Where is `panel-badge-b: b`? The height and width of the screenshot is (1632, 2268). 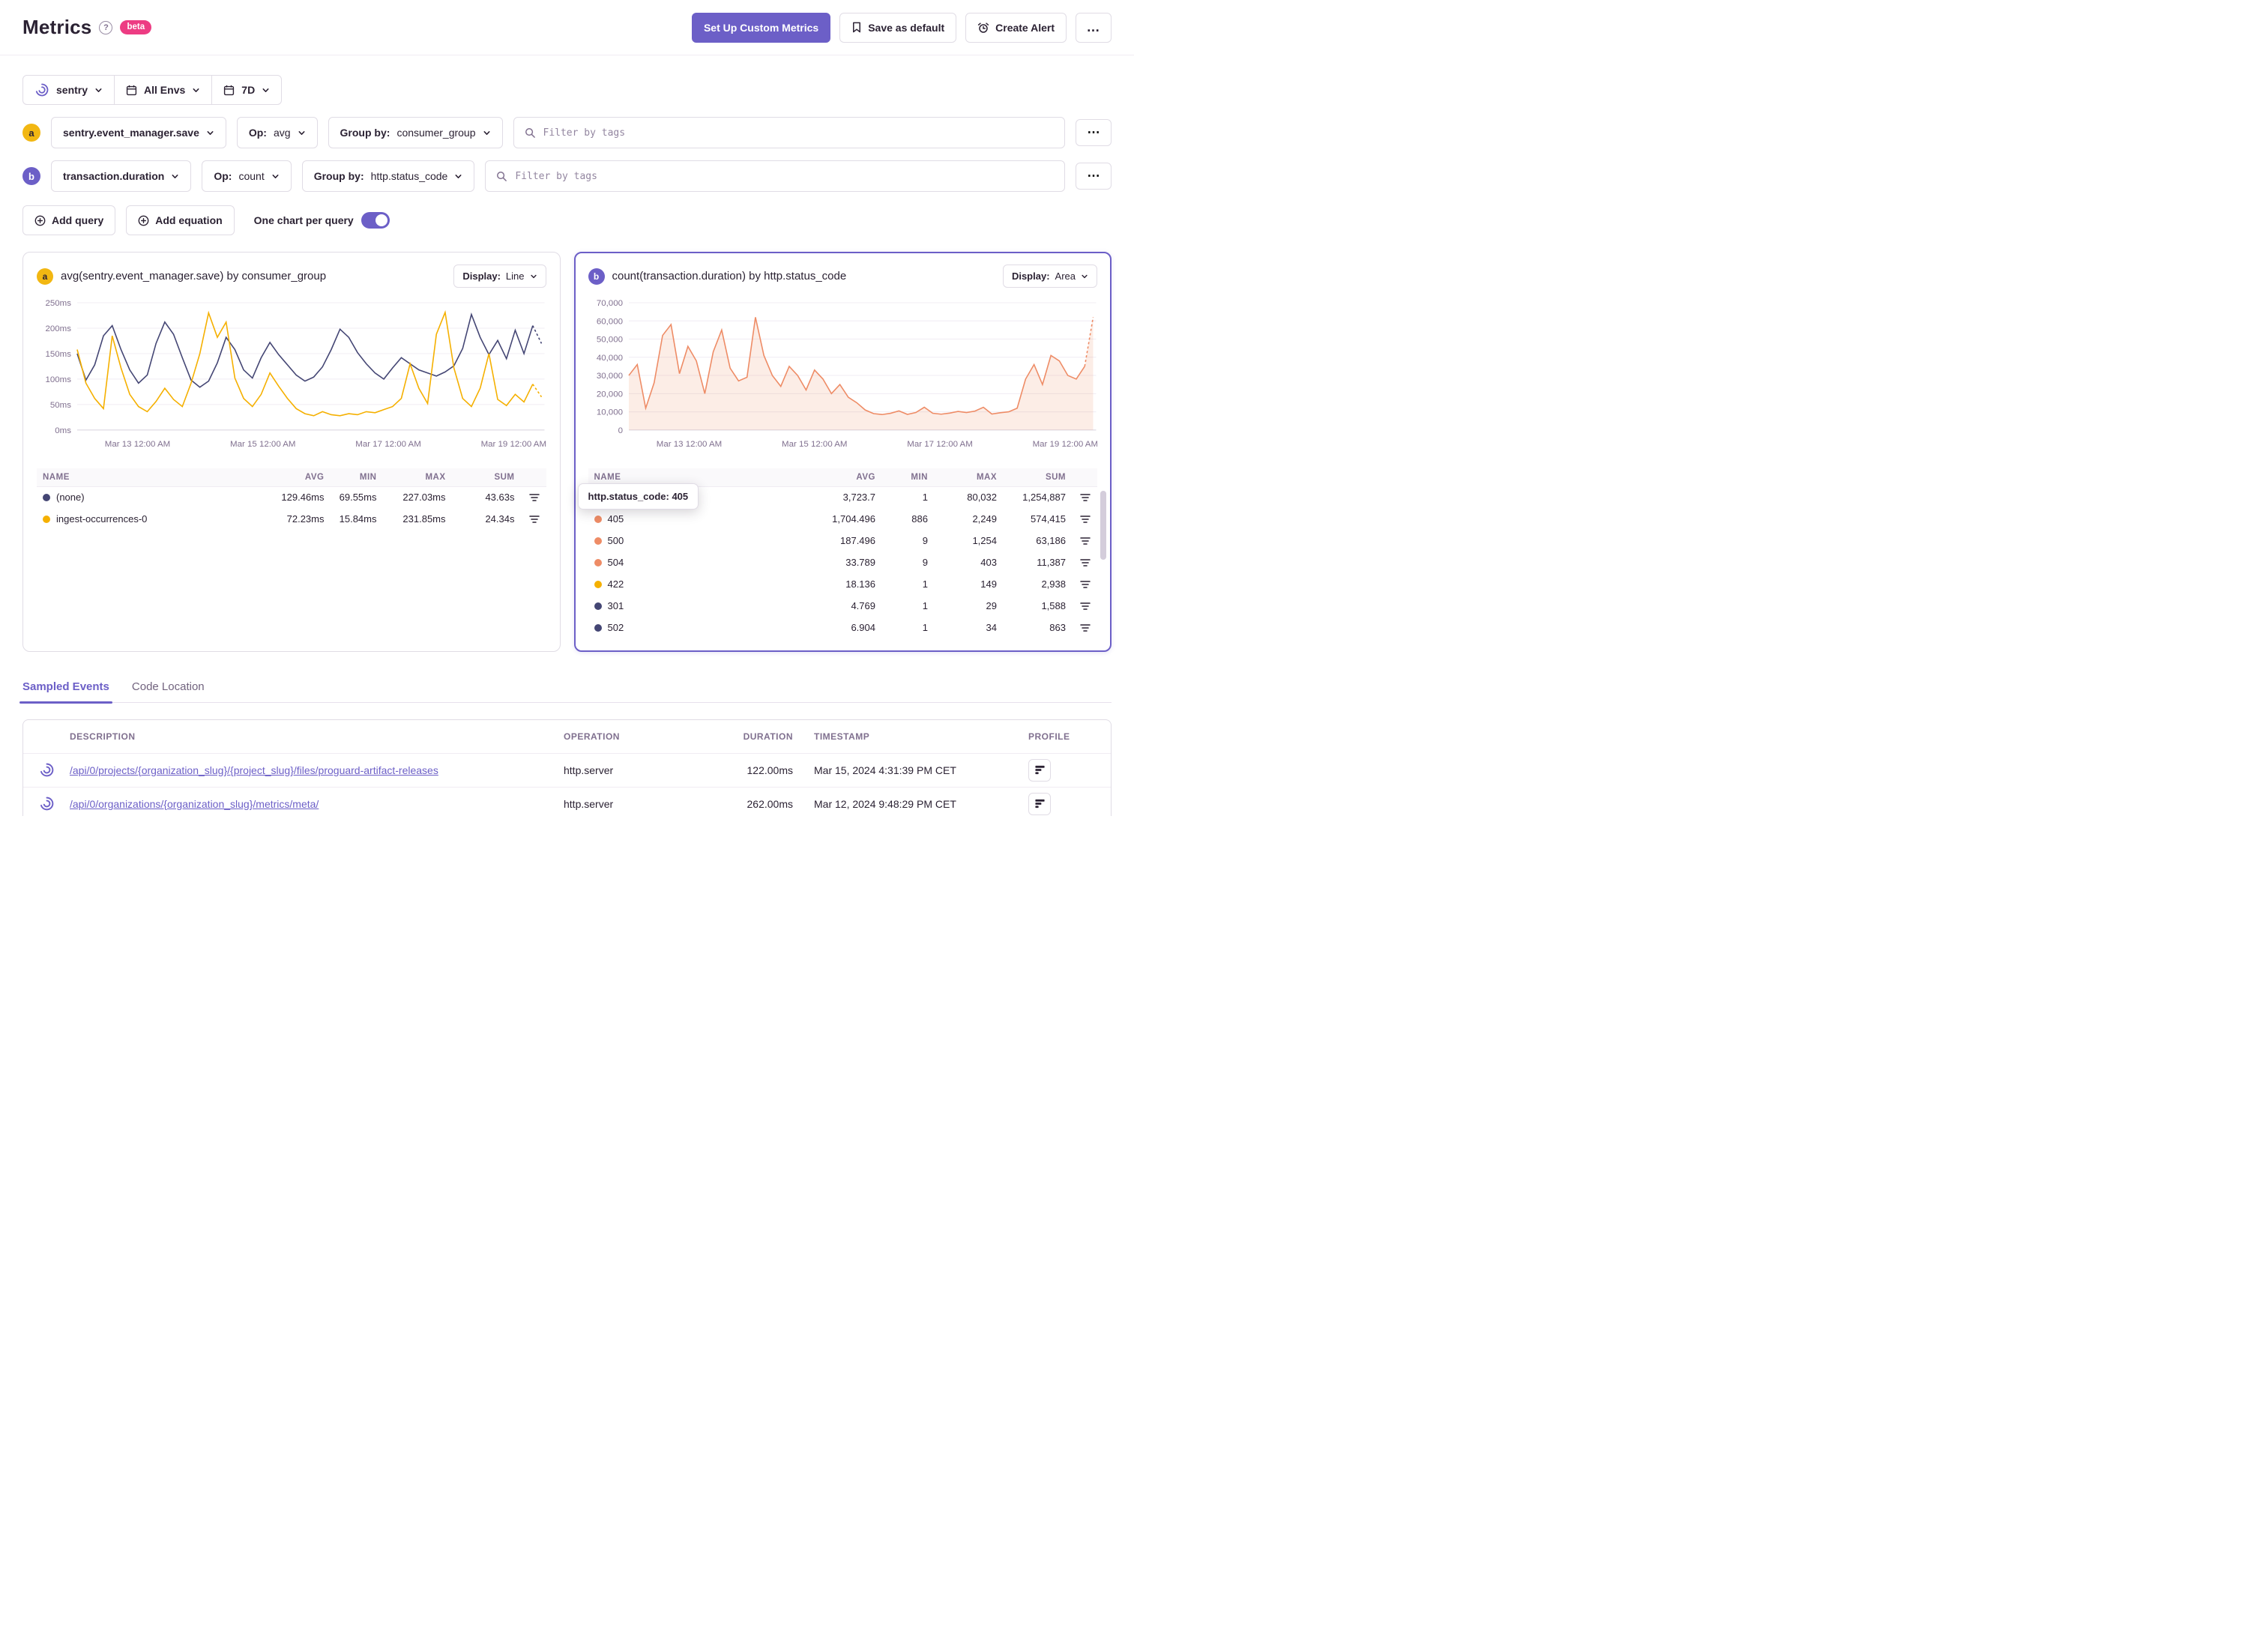
panel-badge-b: b is located at coordinates (596, 276).